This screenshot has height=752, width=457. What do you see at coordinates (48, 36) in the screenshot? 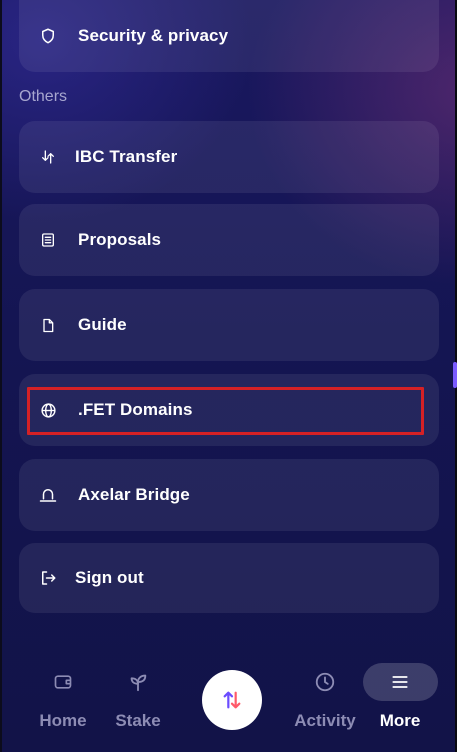
I see `shield-icon` at bounding box center [48, 36].